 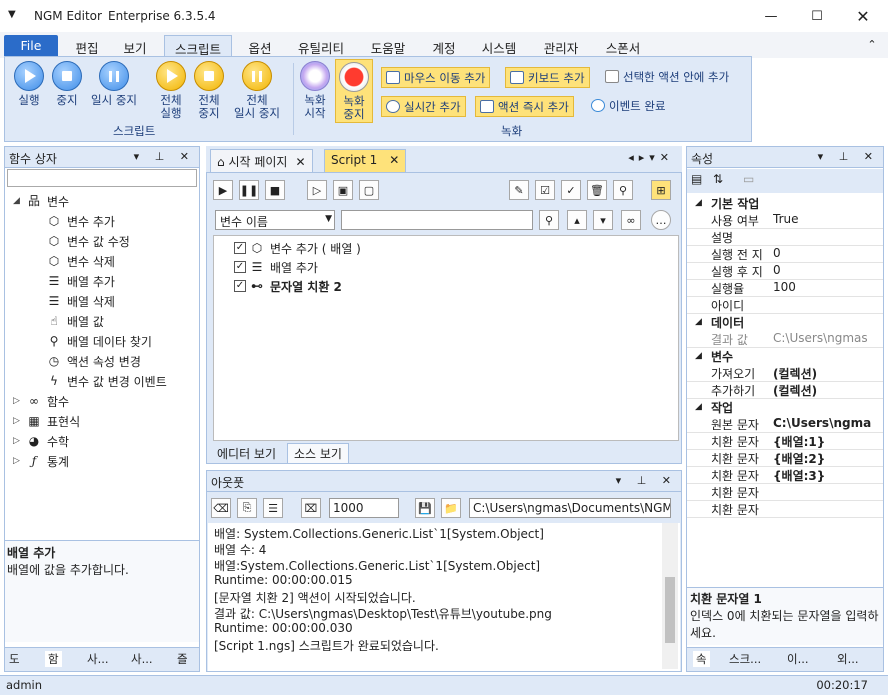 I want to click on check-all-icon: ☑, so click(x=545, y=190).